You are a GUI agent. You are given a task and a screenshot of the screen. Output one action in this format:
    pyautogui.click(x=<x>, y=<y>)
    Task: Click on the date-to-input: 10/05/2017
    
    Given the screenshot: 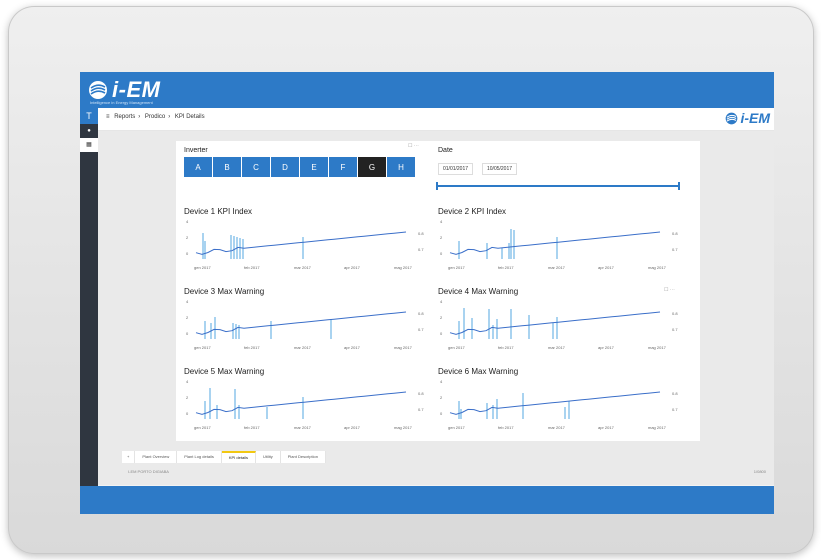 What is the action you would take?
    pyautogui.click(x=500, y=169)
    